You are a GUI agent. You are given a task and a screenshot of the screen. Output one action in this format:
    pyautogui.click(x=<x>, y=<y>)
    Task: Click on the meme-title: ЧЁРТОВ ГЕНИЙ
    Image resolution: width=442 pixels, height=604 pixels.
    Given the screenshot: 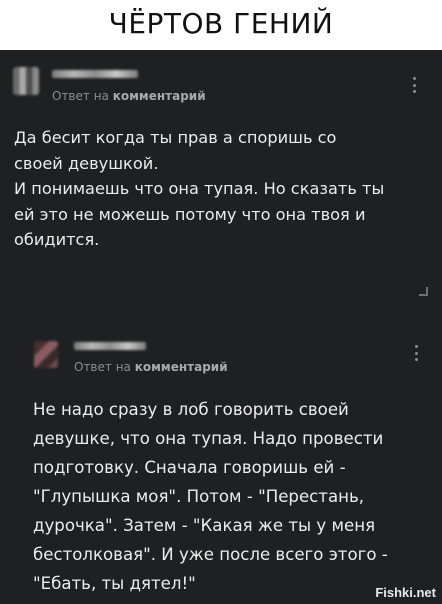 What is the action you would take?
    pyautogui.click(x=221, y=23)
    